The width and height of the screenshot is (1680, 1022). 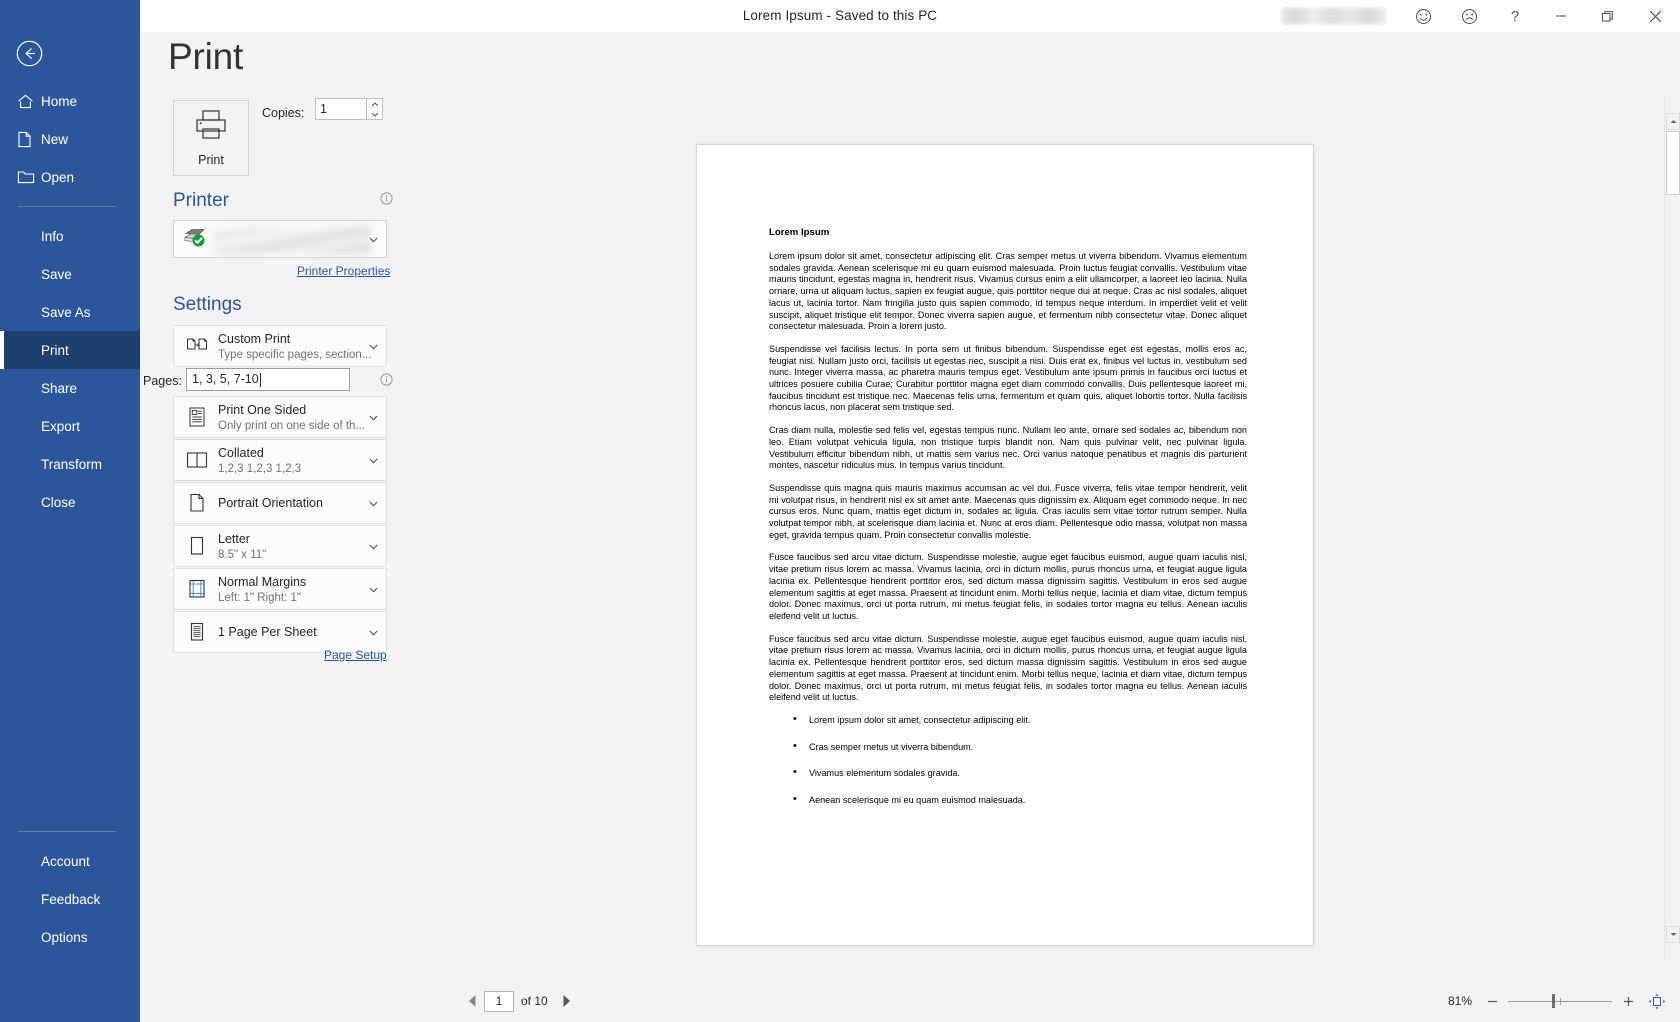 I want to click on settings-heading: Settings, so click(x=207, y=304).